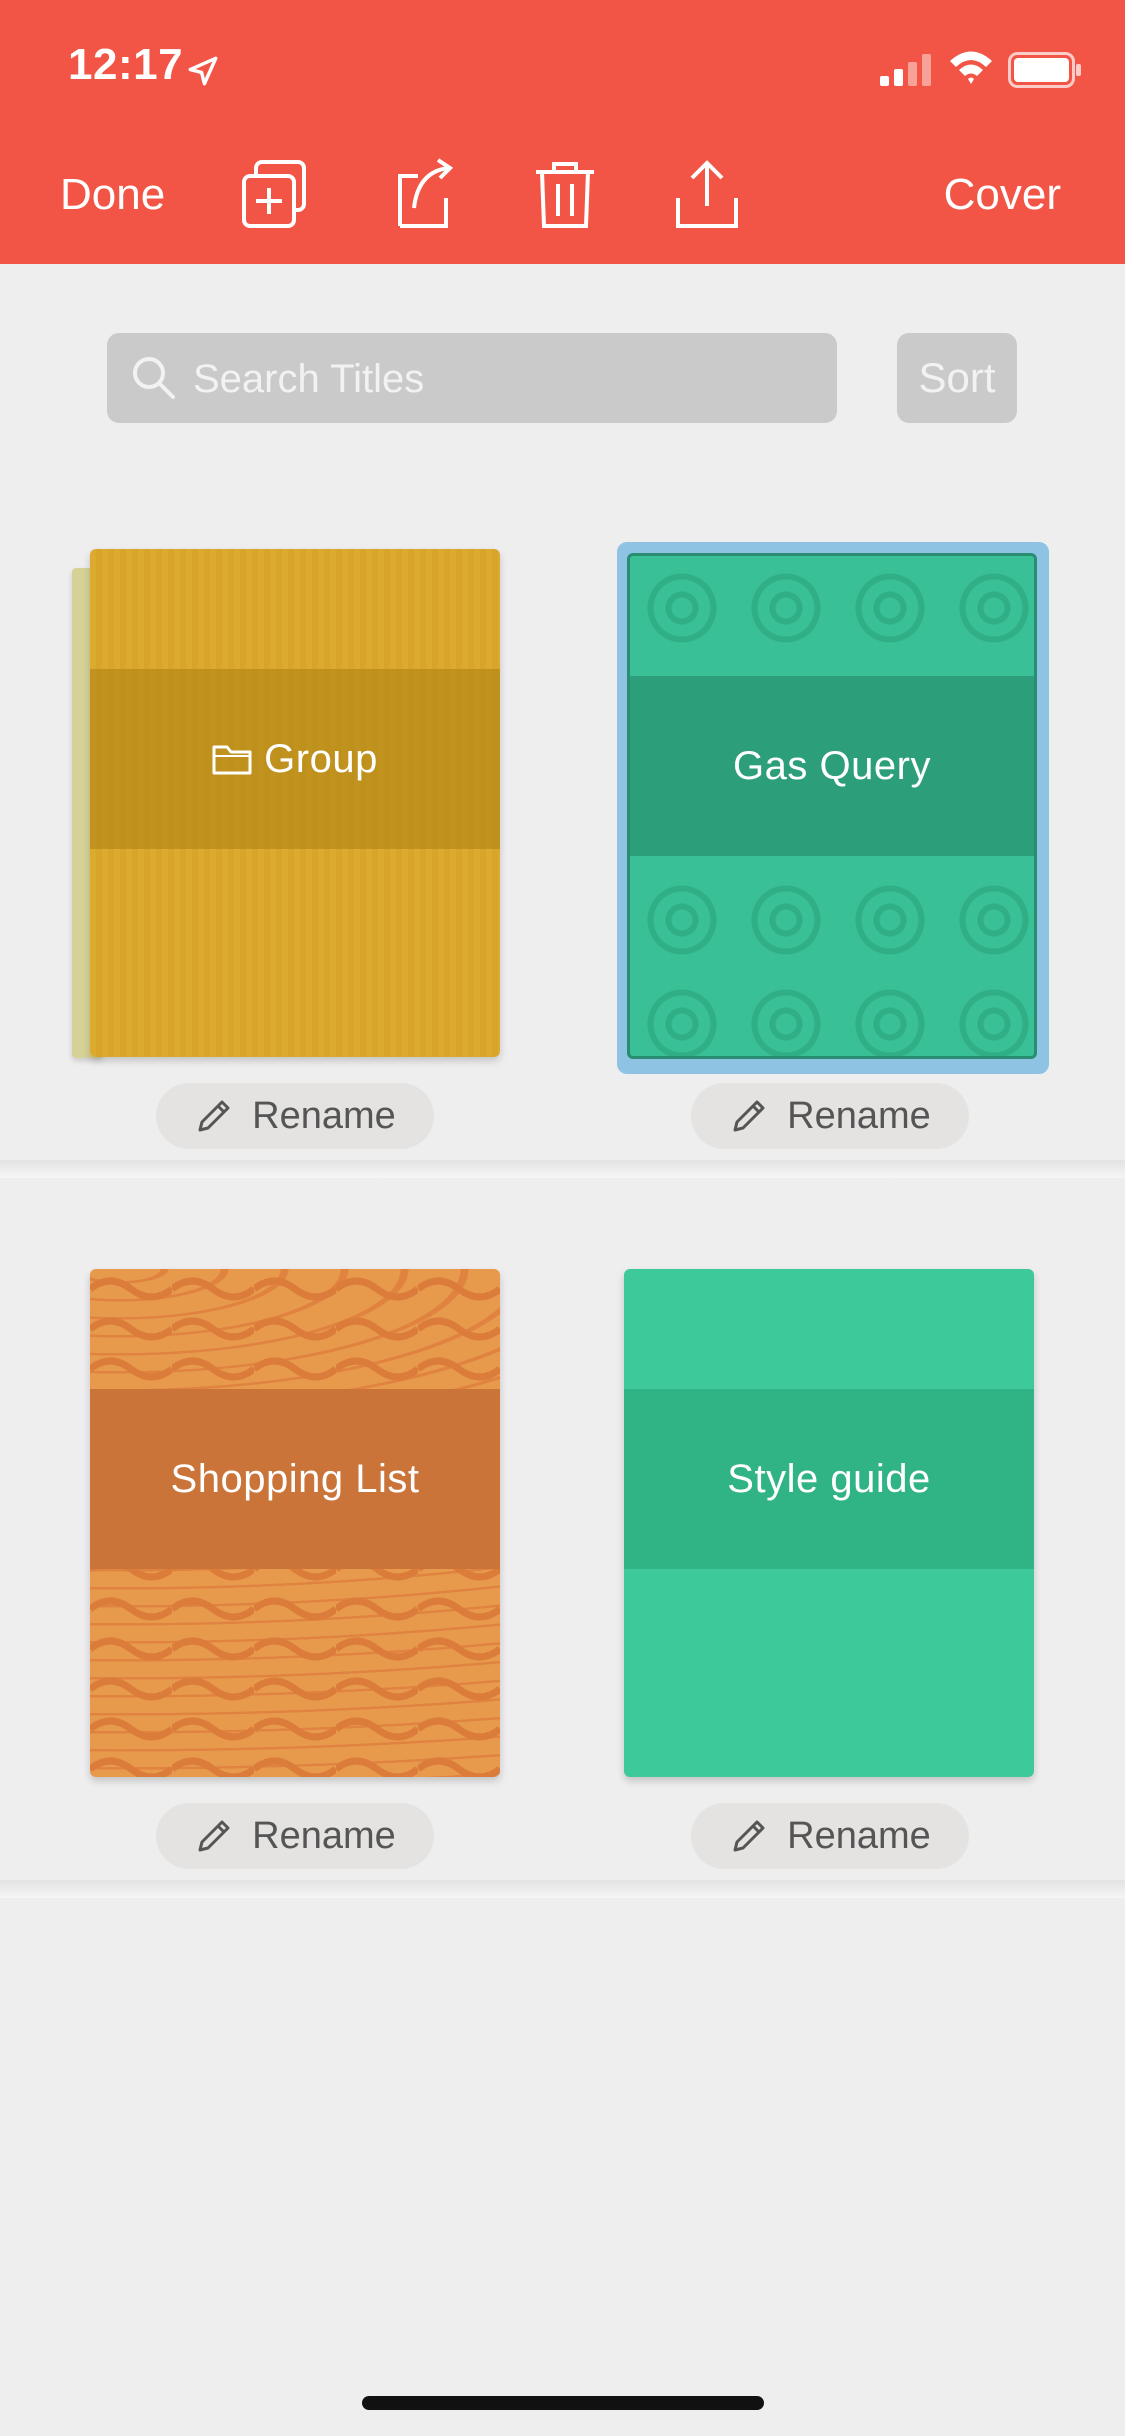 The height and width of the screenshot is (2436, 1125). Describe the element at coordinates (562, 132) in the screenshot. I see `header: 12:17 Done Cover` at that location.